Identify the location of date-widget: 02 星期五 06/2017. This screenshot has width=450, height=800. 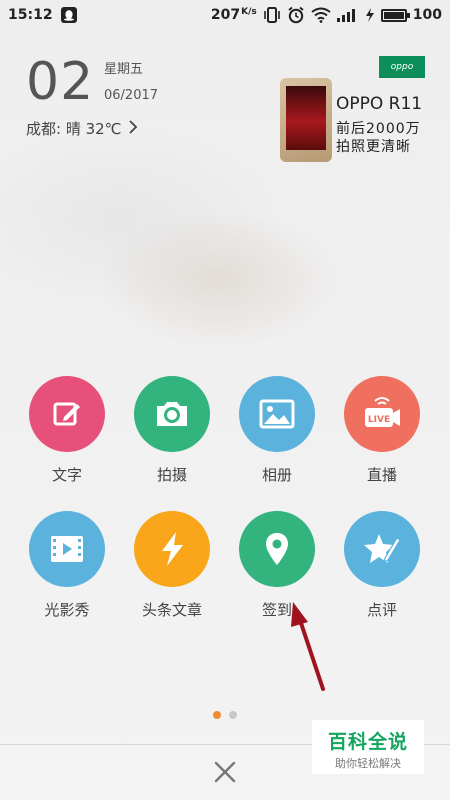
(92, 82).